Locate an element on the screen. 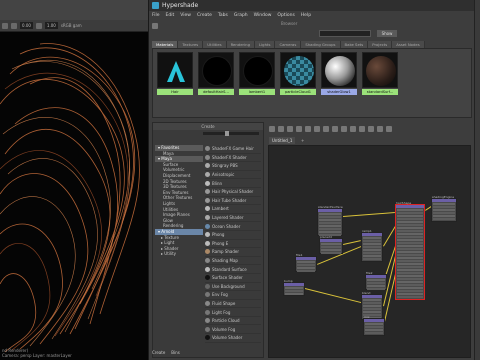 This screenshot has height=360, width=480. frame-icon is located at coordinates (371, 128).